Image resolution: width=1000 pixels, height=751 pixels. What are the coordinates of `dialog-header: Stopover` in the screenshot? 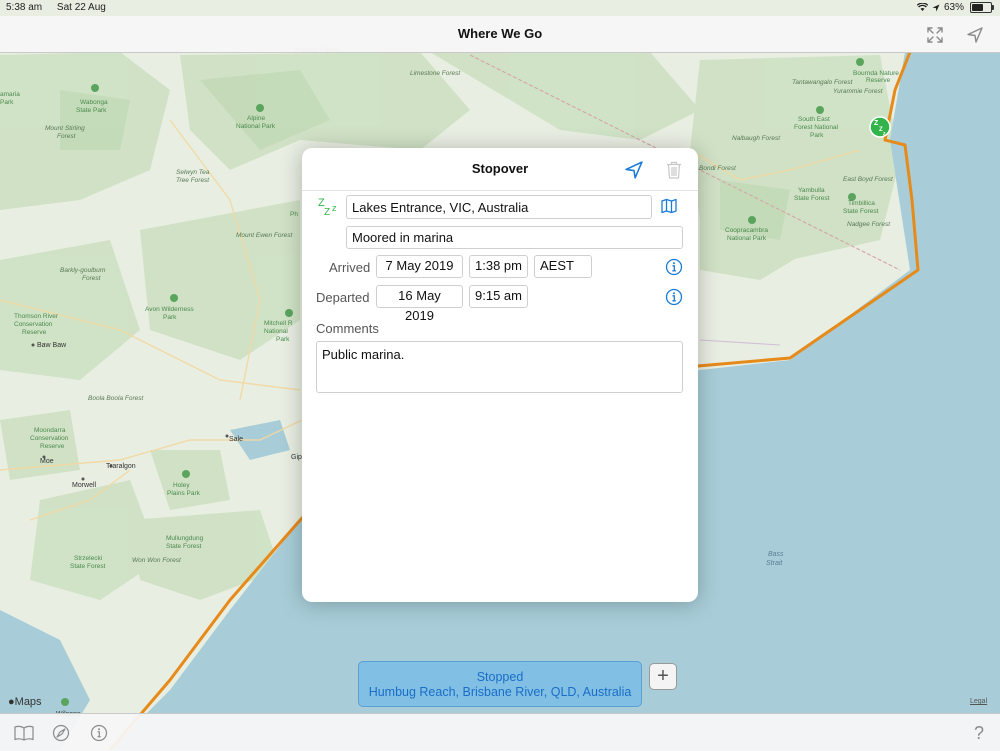 It's located at (500, 169).